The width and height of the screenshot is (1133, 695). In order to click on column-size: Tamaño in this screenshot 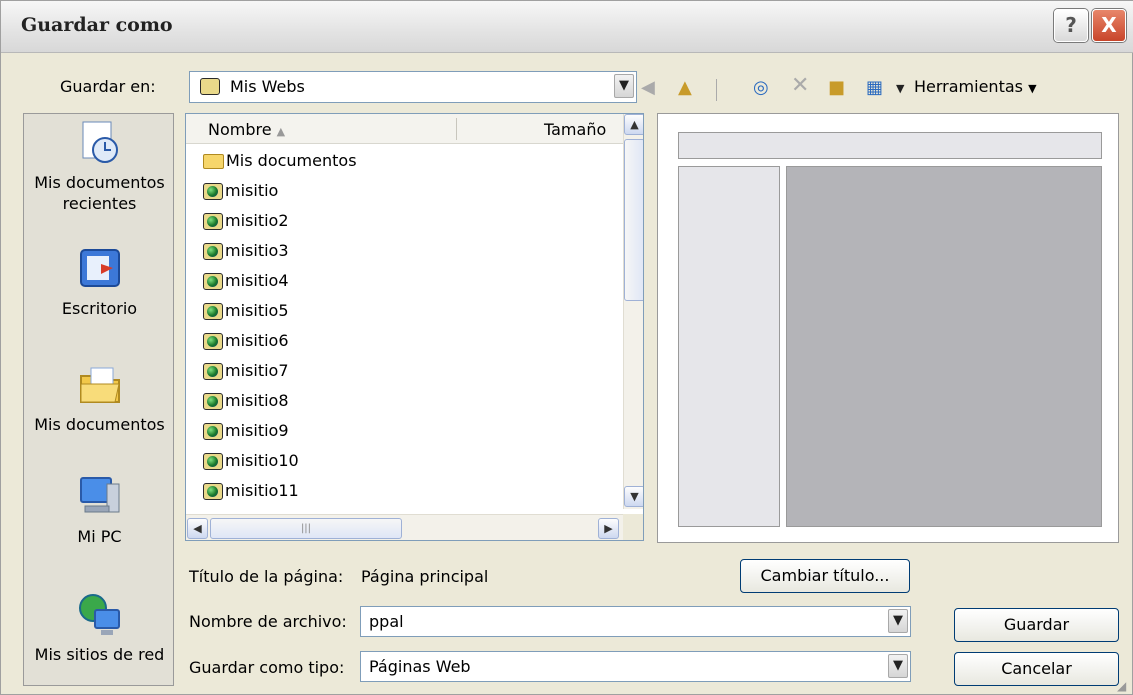, I will do `click(575, 129)`.